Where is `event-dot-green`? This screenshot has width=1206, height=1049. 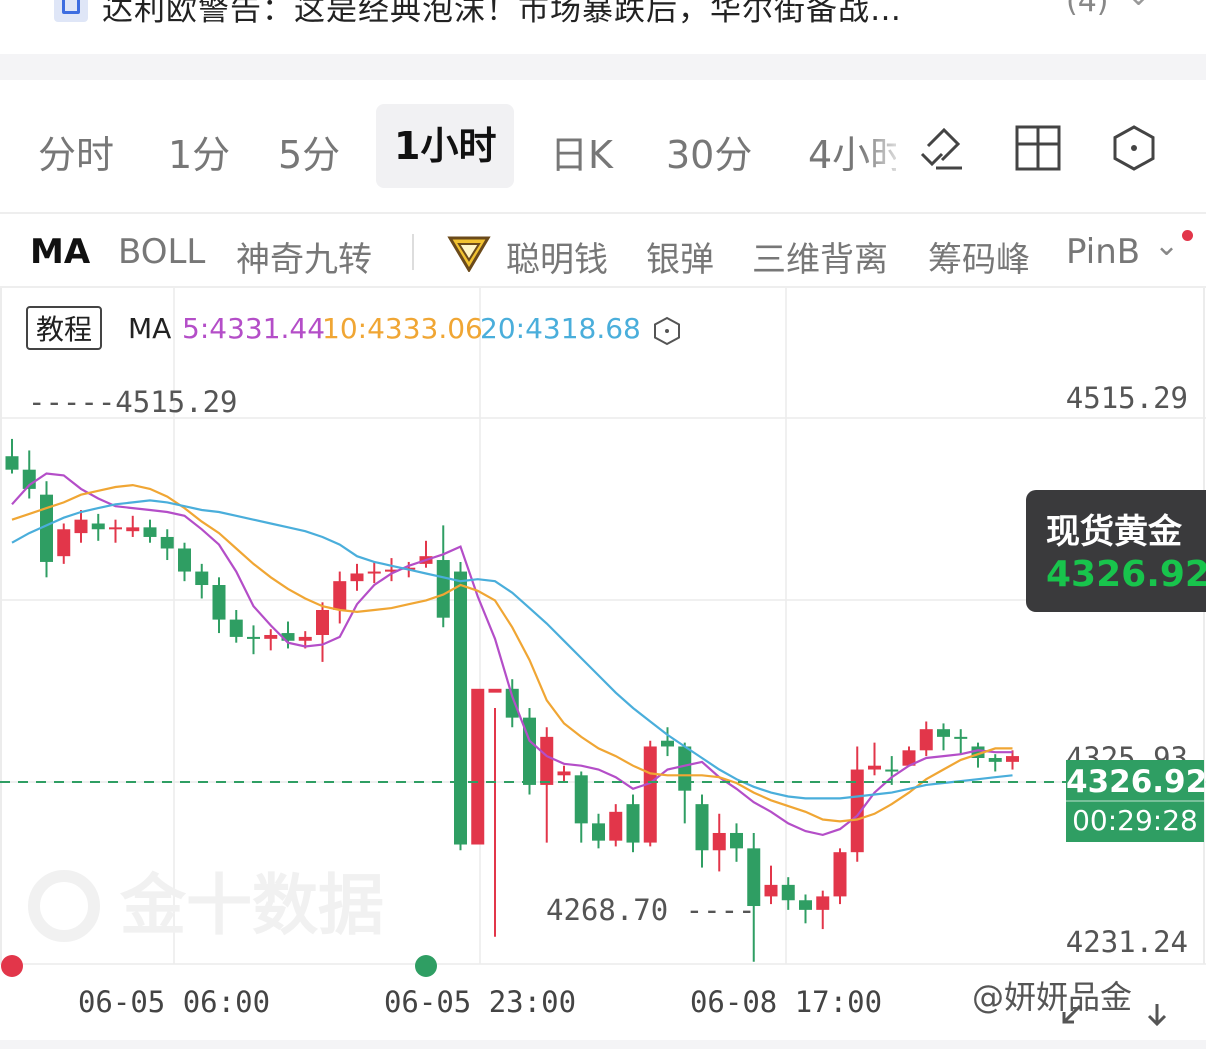
event-dot-green is located at coordinates (426, 966).